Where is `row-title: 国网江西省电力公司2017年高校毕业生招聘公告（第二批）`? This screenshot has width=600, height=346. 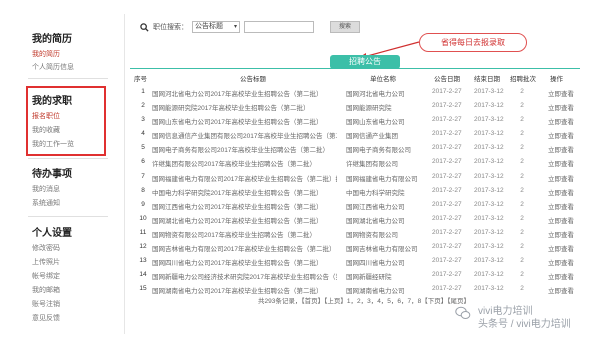
row-title: 国网江西省电力公司2017年高校毕业生招聘公告（第二批） is located at coordinates (244, 206).